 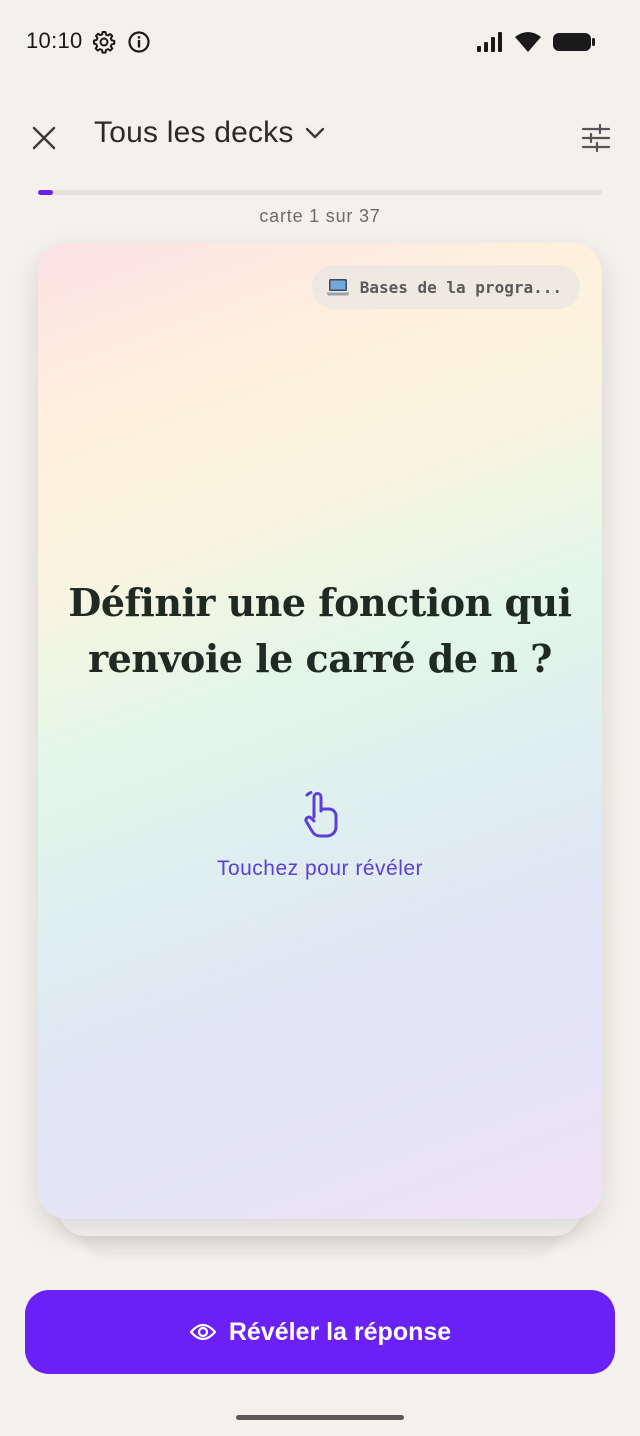 What do you see at coordinates (321, 814) in the screenshot?
I see `tap-finger-icon` at bounding box center [321, 814].